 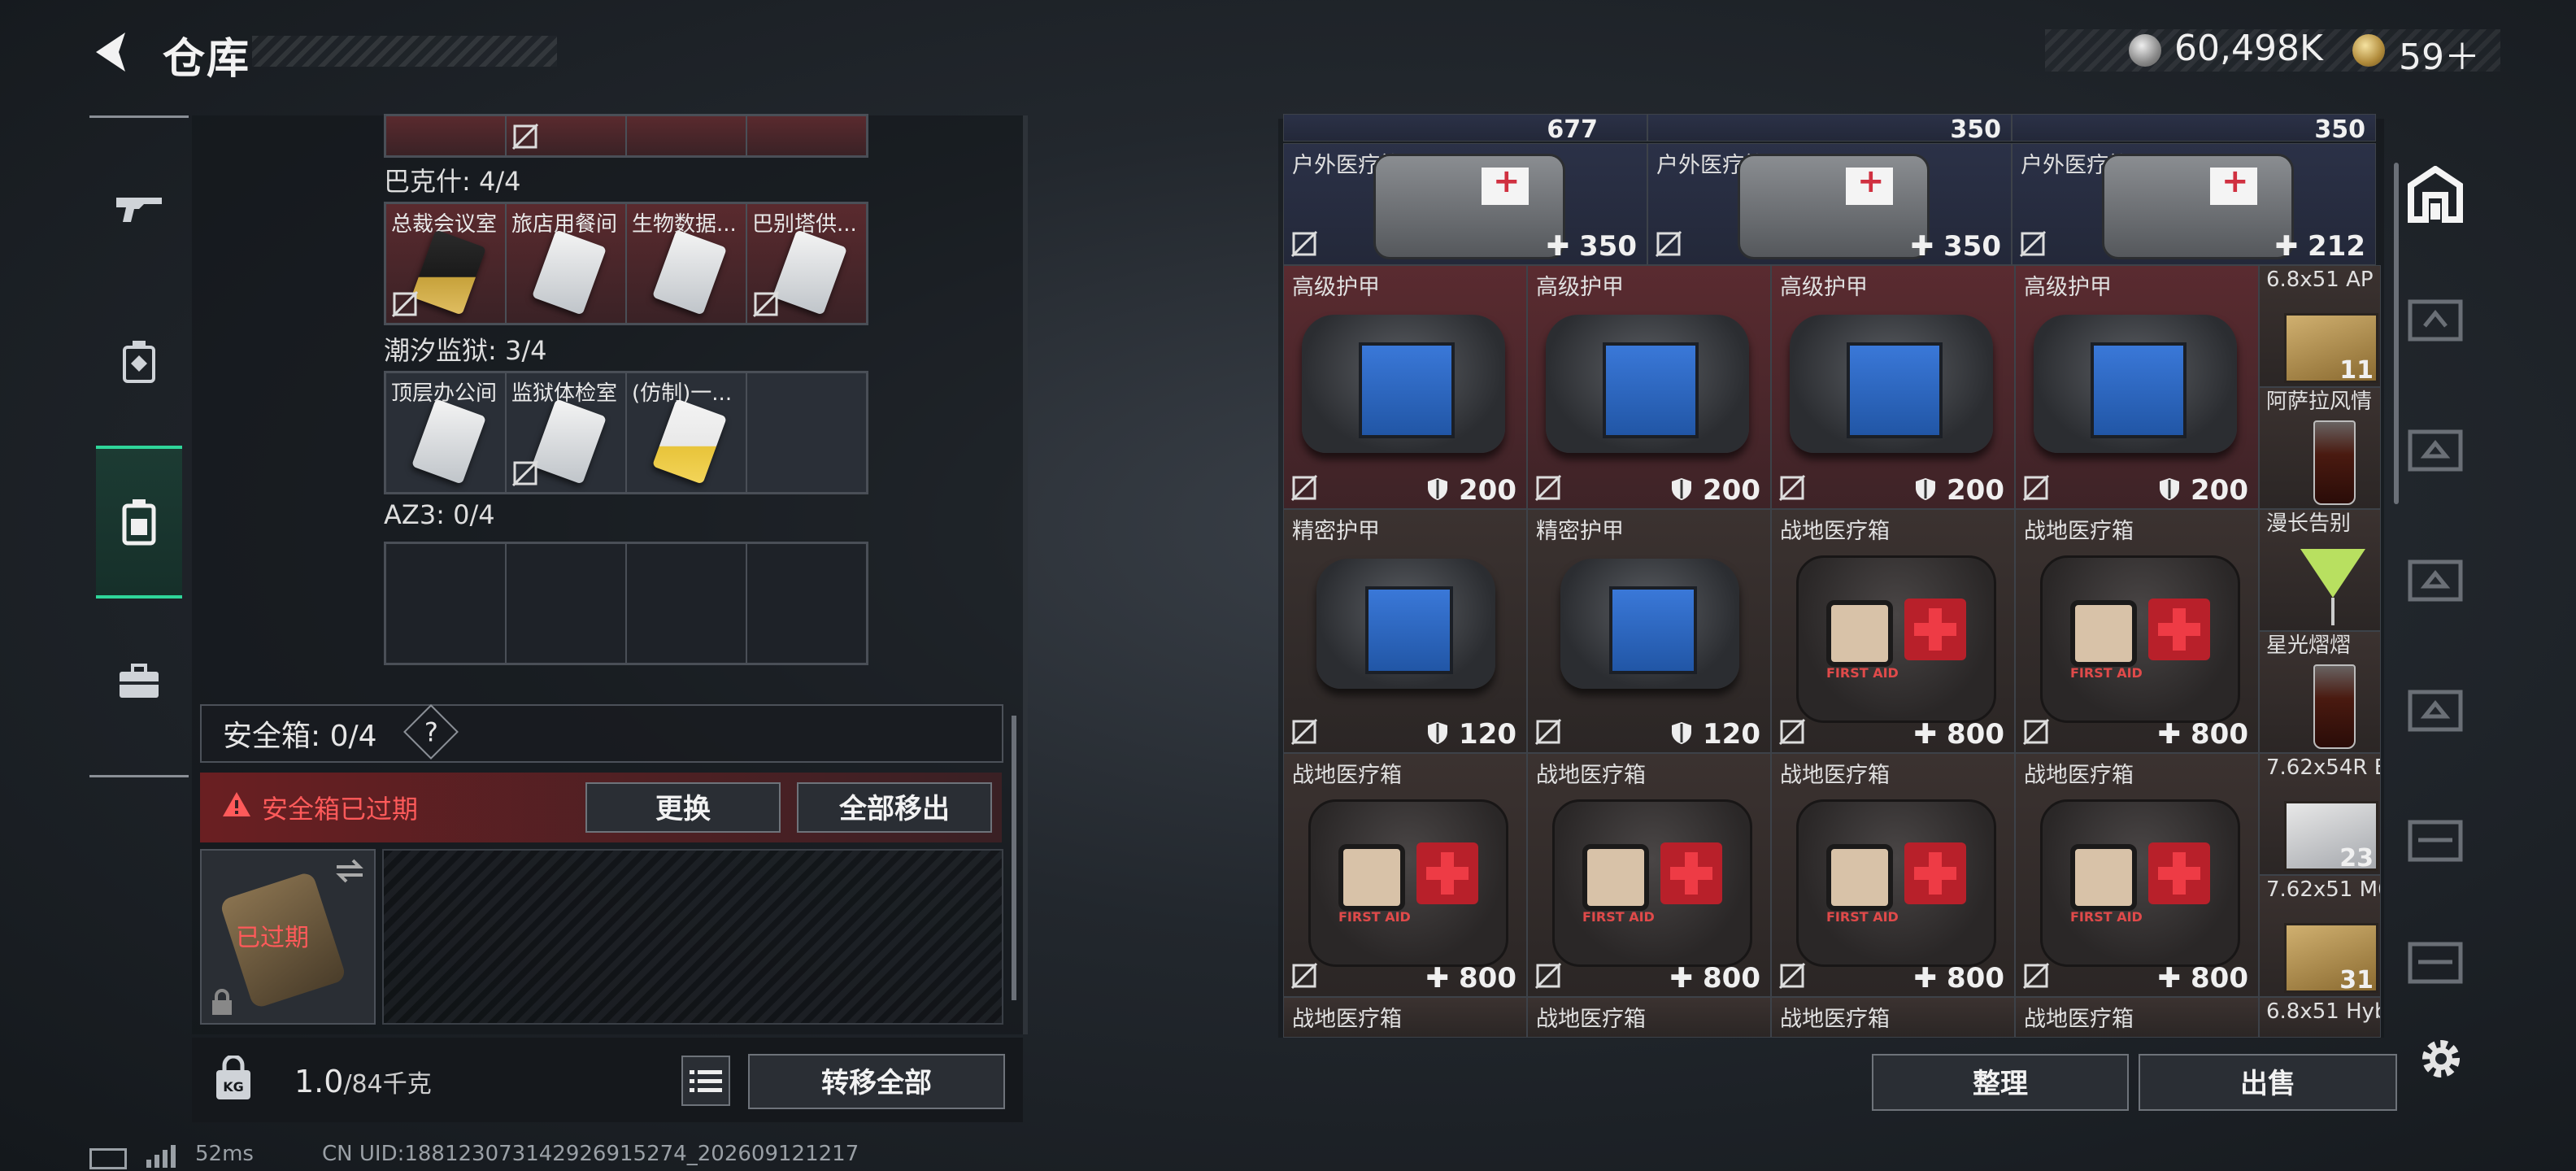 I want to click on item-slot: 6.8x51 Hybrid, so click(x=2320, y=1017).